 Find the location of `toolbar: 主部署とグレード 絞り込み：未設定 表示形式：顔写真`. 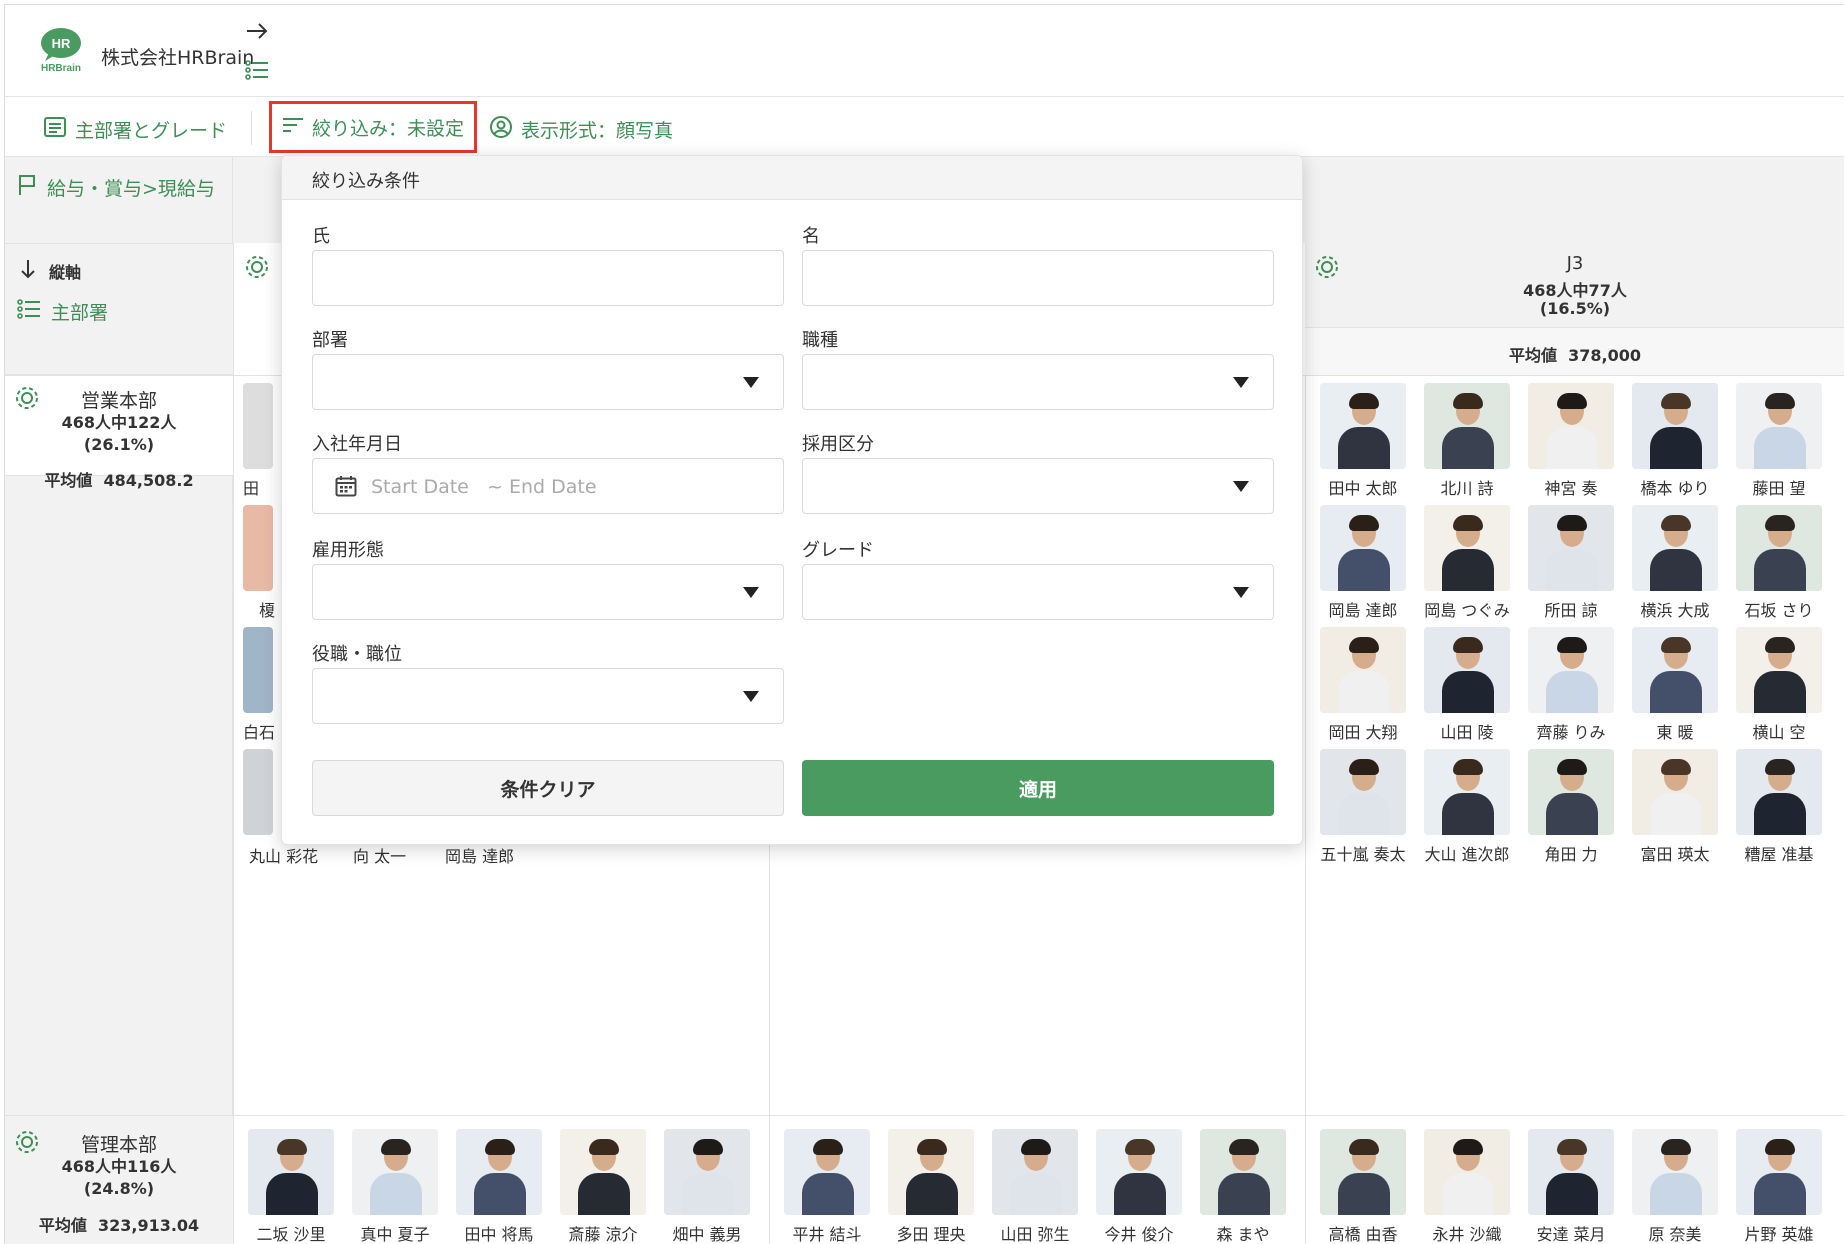

toolbar: 主部署とグレード 絞り込み：未設定 表示形式：顔写真 is located at coordinates (924, 127).